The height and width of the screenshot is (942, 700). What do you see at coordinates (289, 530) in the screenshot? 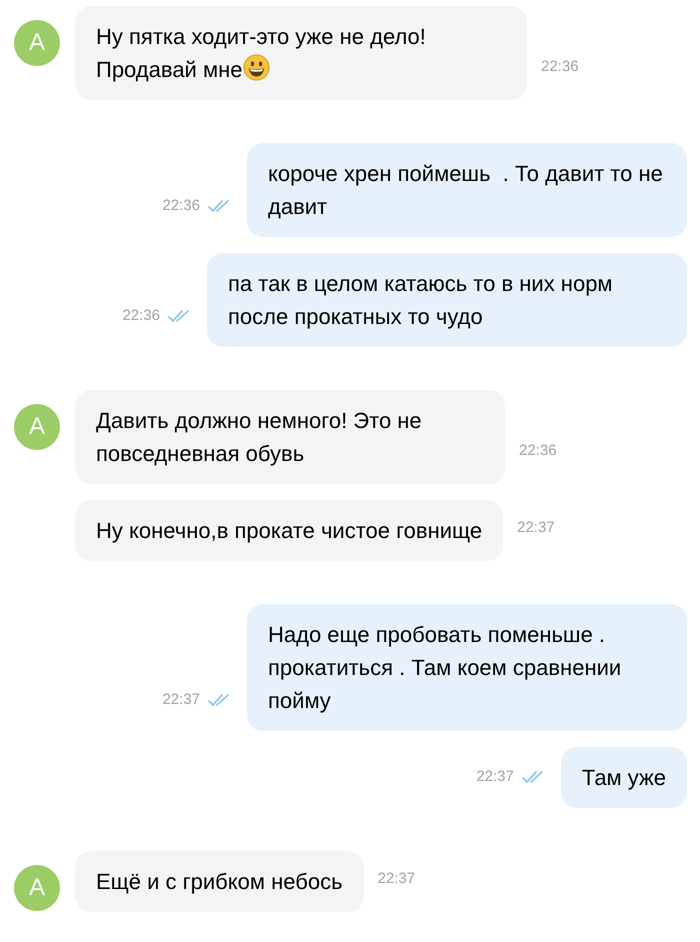
I see `message-text: Ну конечно,в прокате чистое говнище` at bounding box center [289, 530].